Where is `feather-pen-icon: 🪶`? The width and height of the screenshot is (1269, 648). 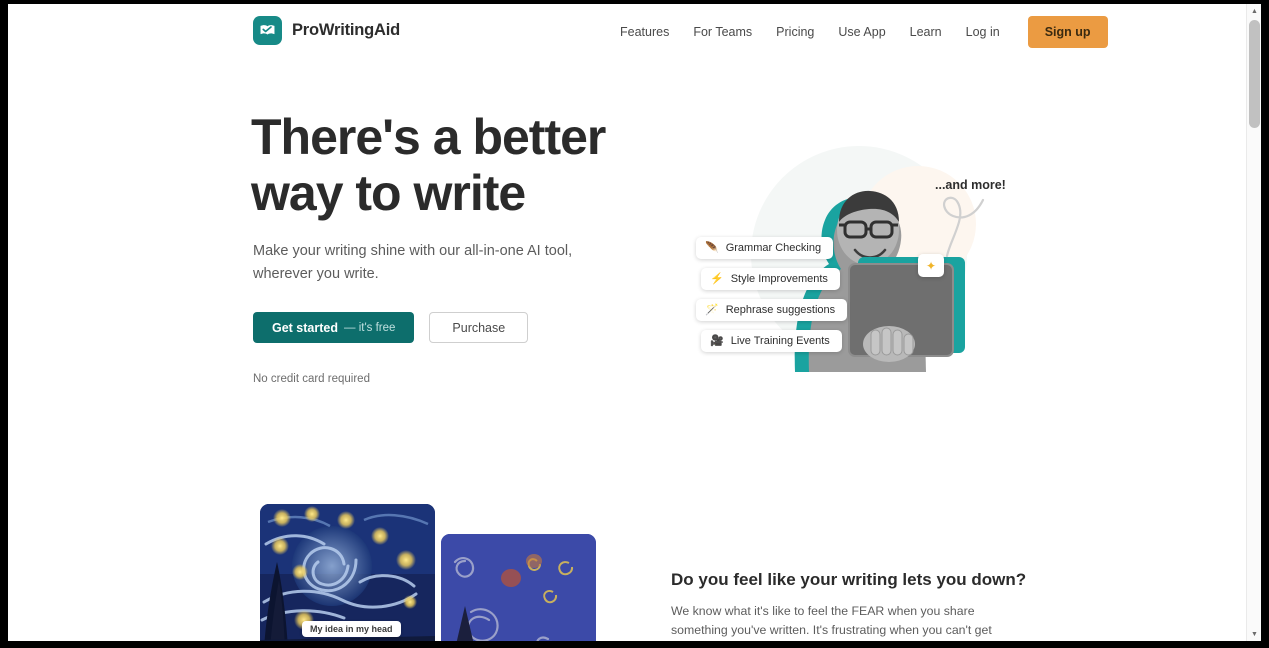
feather-pen-icon: 🪶 is located at coordinates (712, 247).